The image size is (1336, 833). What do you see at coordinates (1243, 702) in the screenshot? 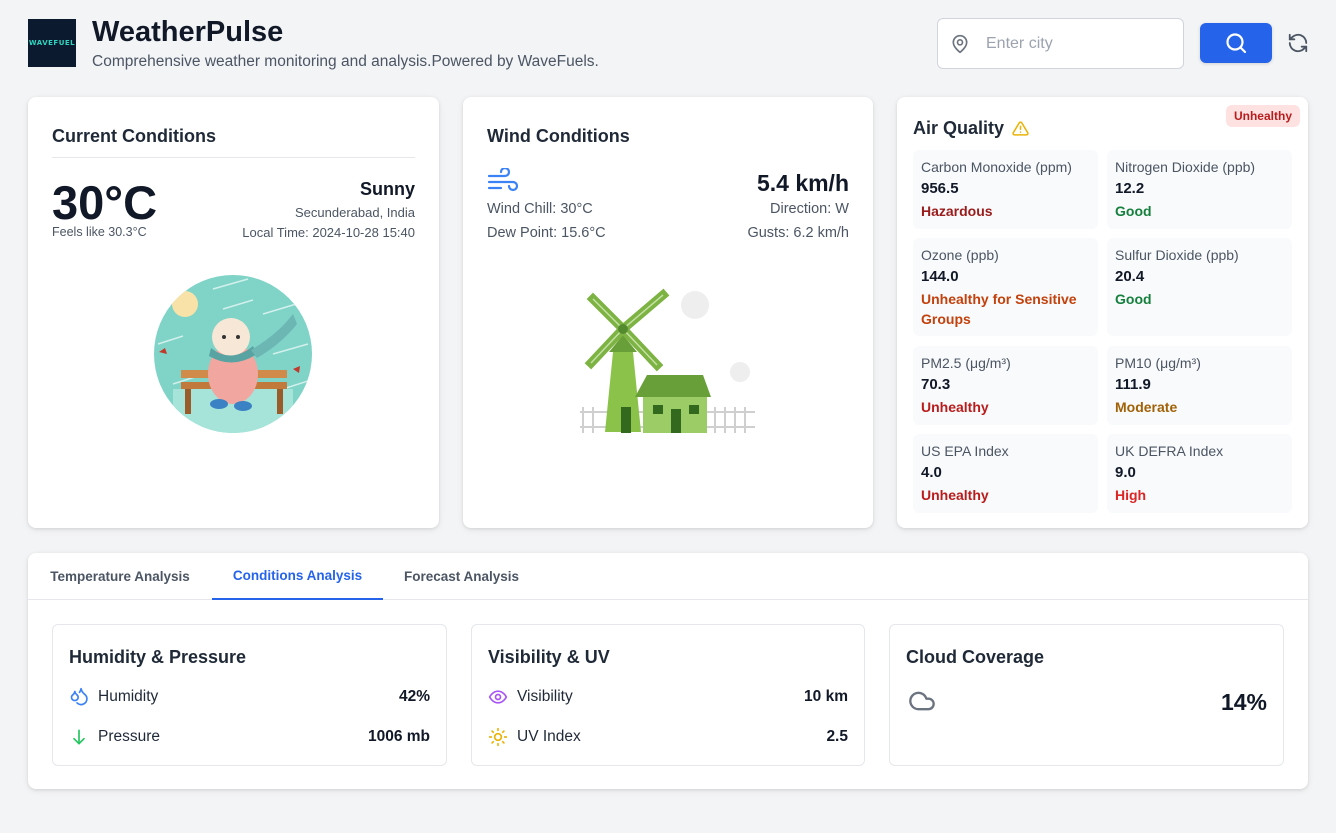
I see `cloud-coverage-value: 14%` at bounding box center [1243, 702].